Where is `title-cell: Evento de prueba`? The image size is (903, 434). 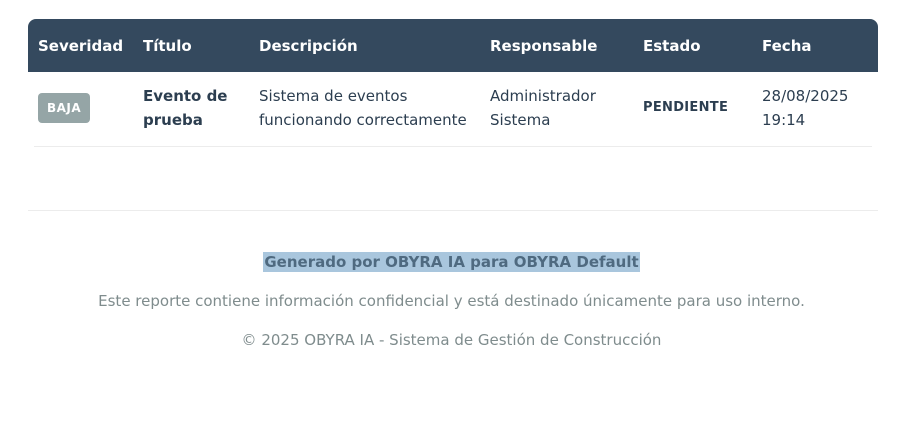
title-cell: Evento de prueba is located at coordinates (191, 109).